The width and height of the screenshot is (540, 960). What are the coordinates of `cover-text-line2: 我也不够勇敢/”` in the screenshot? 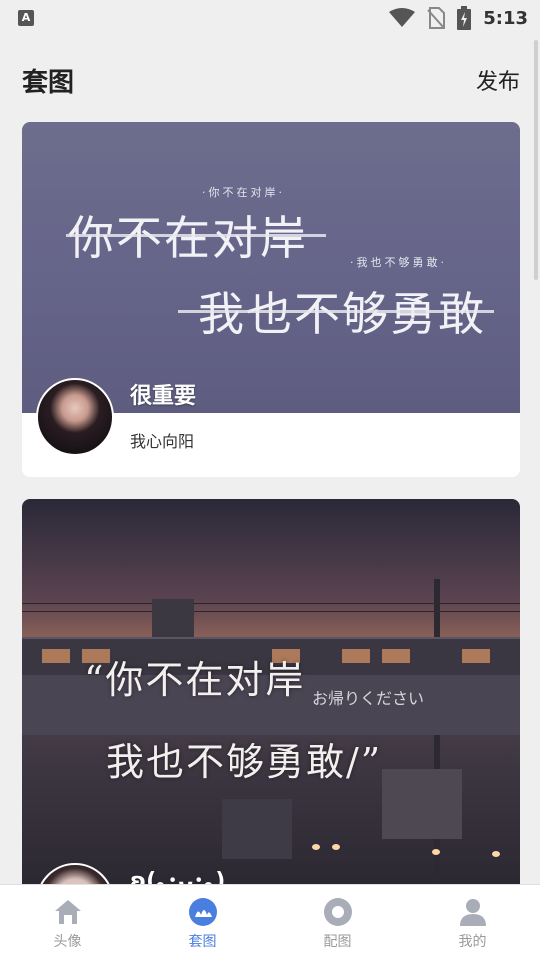 It's located at (244, 762).